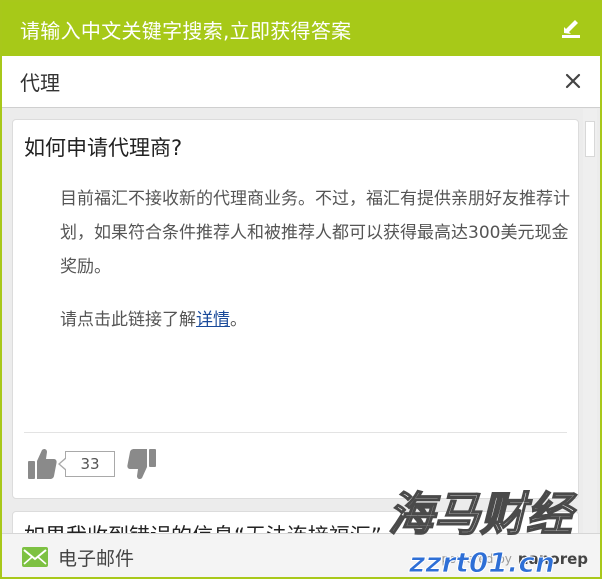 The image size is (602, 579). Describe the element at coordinates (590, 321) in the screenshot. I see `results-scrollbar` at that location.